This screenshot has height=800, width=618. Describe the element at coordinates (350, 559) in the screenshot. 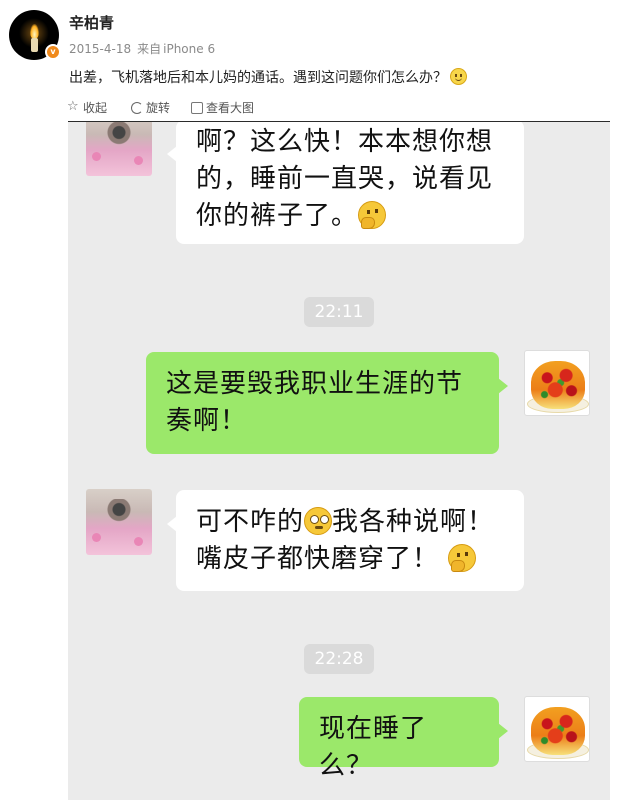

I see `message-line: 嘴皮子都快磨穿了！` at that location.